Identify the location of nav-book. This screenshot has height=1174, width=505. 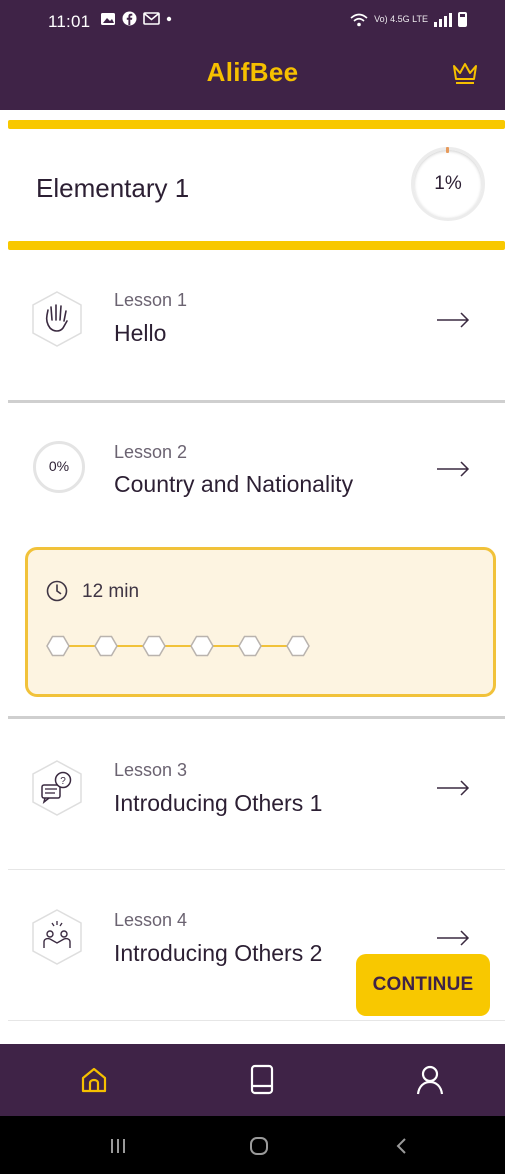
(262, 1080).